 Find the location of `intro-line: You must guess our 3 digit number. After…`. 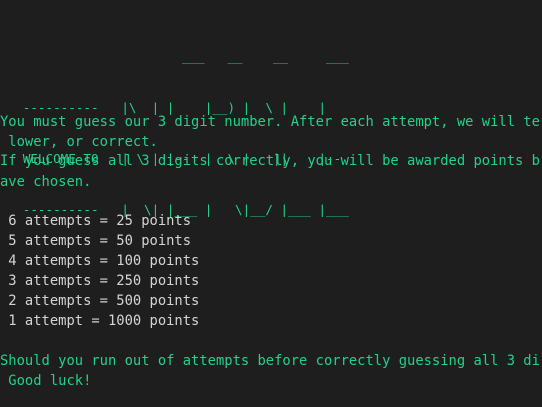

intro-line: You must guess our 3 digit number. After… is located at coordinates (270, 122).